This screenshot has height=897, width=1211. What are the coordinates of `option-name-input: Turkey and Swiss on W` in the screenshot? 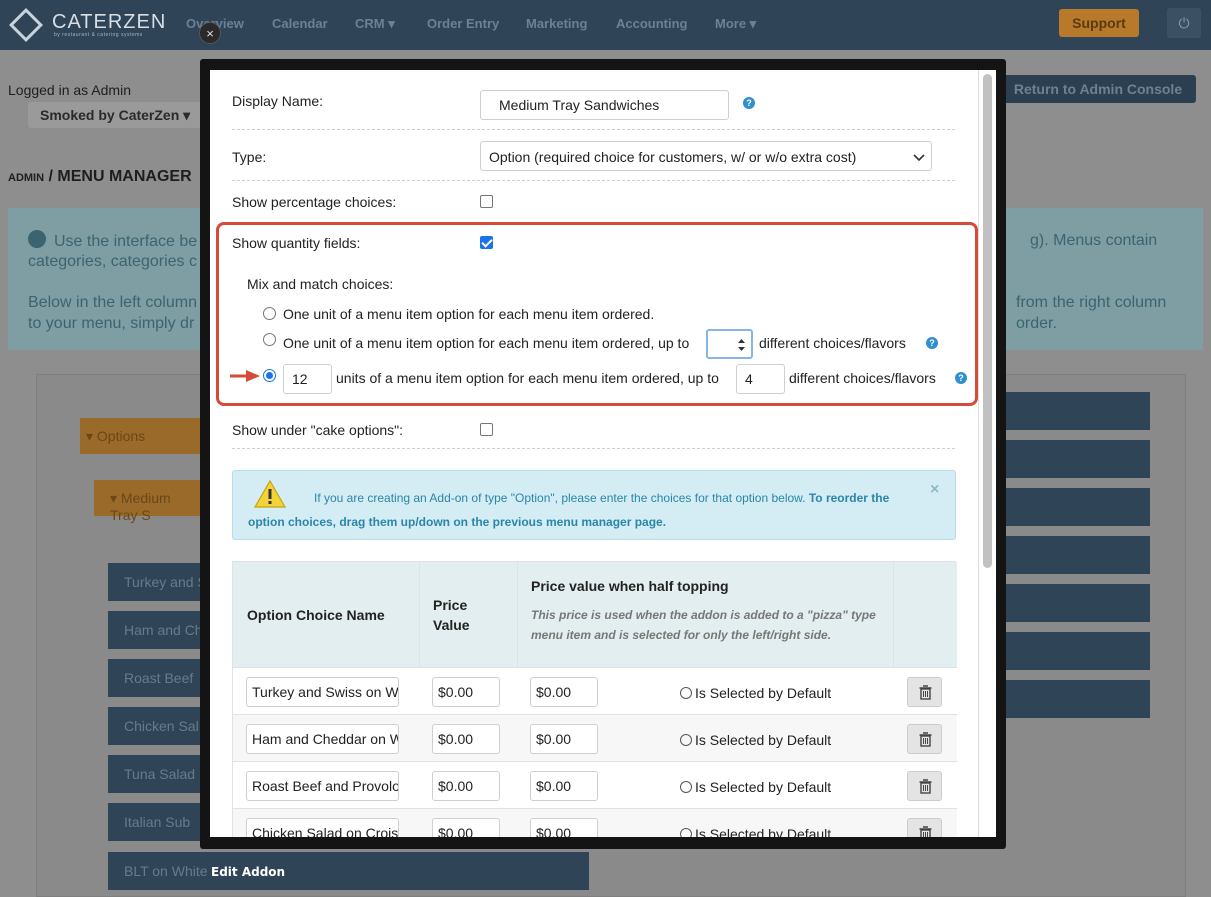 It's located at (322, 692).